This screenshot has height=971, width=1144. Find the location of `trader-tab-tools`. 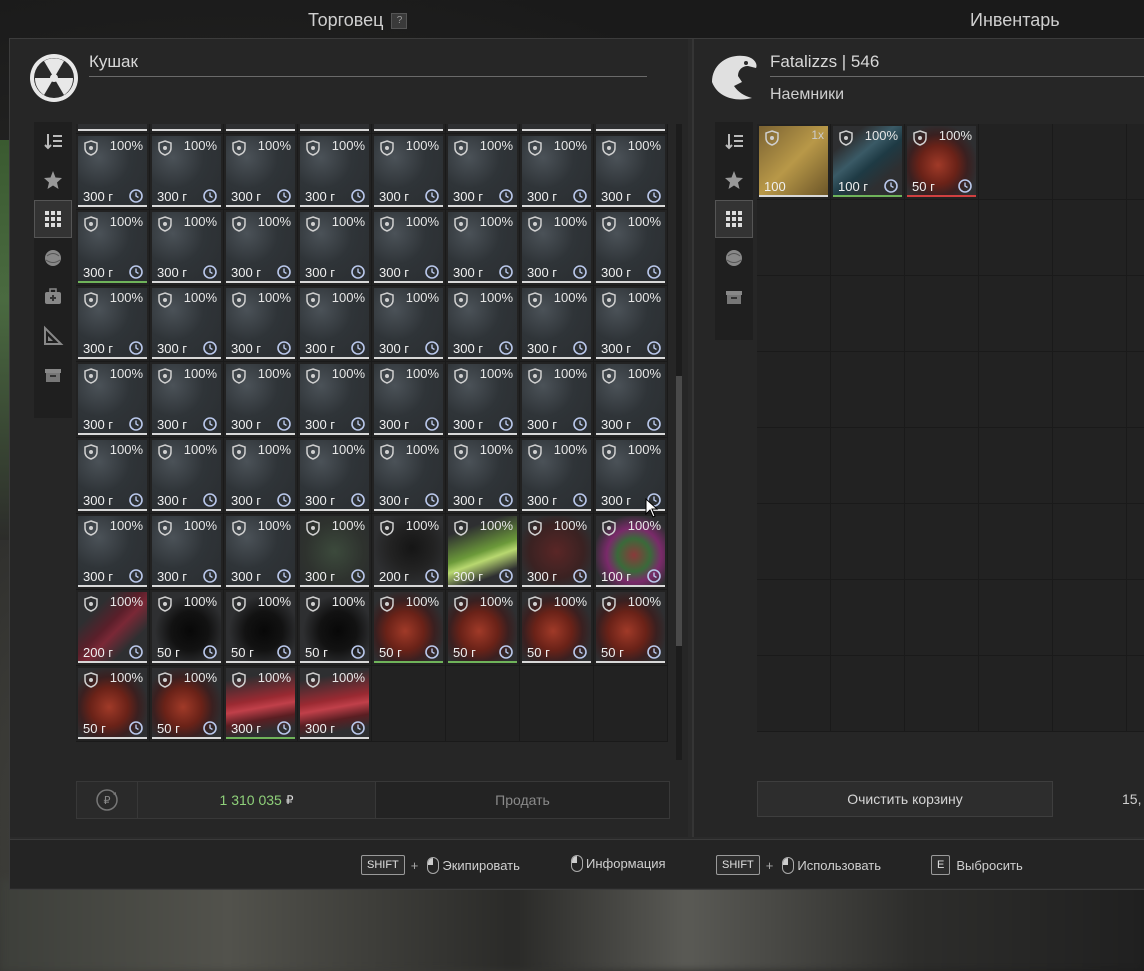

trader-tab-tools is located at coordinates (53, 336).